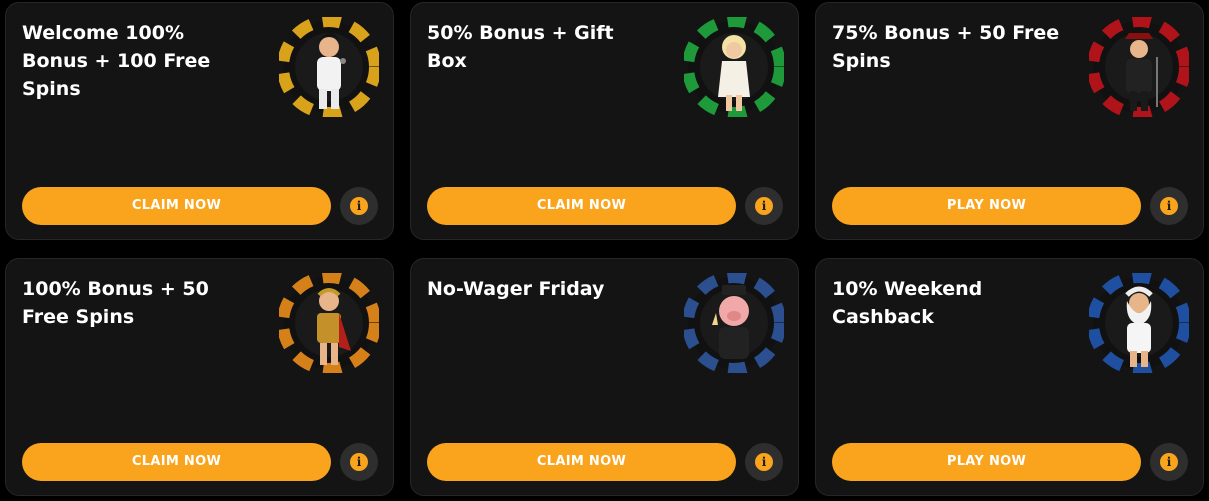 The height and width of the screenshot is (501, 1209). I want to click on promo-title: 75% Bonus + 50 Free Spins, so click(946, 47).